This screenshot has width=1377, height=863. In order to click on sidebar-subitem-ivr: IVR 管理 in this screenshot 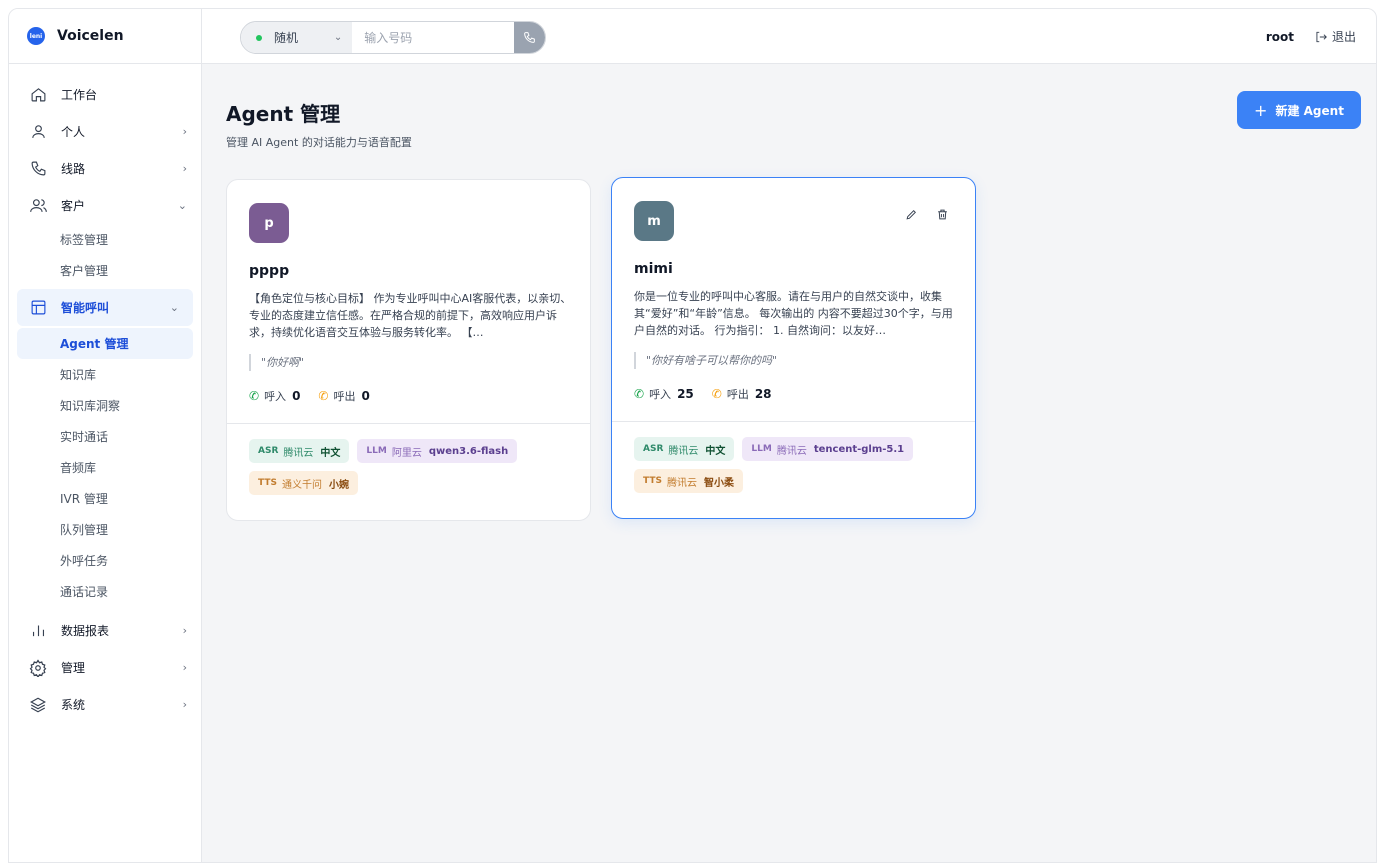, I will do `click(105, 498)`.